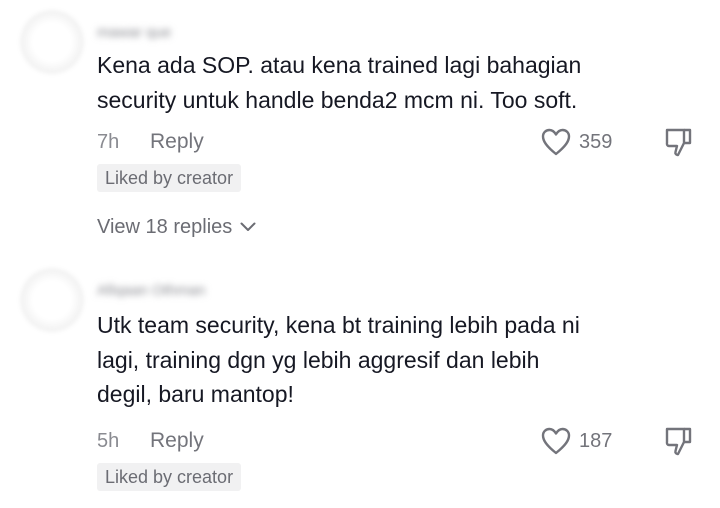 This screenshot has height=508, width=720. What do you see at coordinates (108, 441) in the screenshot?
I see `comment-time: 5h` at bounding box center [108, 441].